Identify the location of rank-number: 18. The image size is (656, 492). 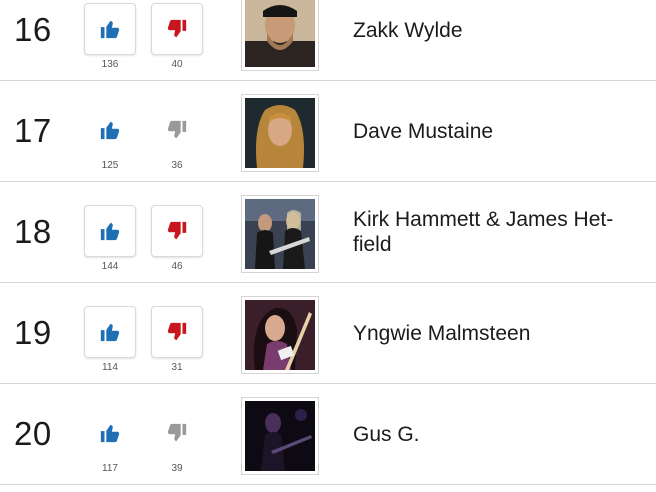
(33, 231).